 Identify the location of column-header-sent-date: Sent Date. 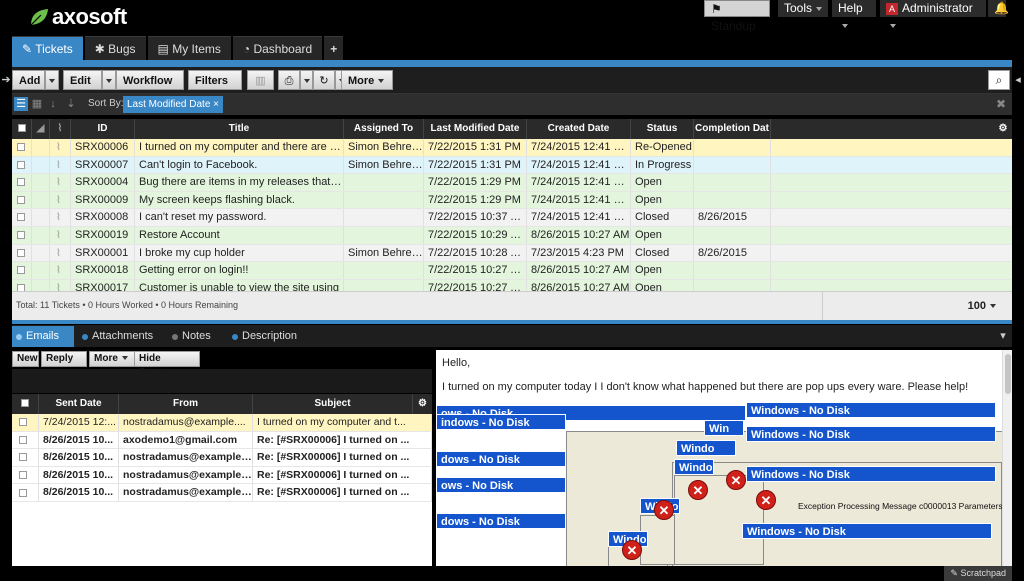
(79, 404).